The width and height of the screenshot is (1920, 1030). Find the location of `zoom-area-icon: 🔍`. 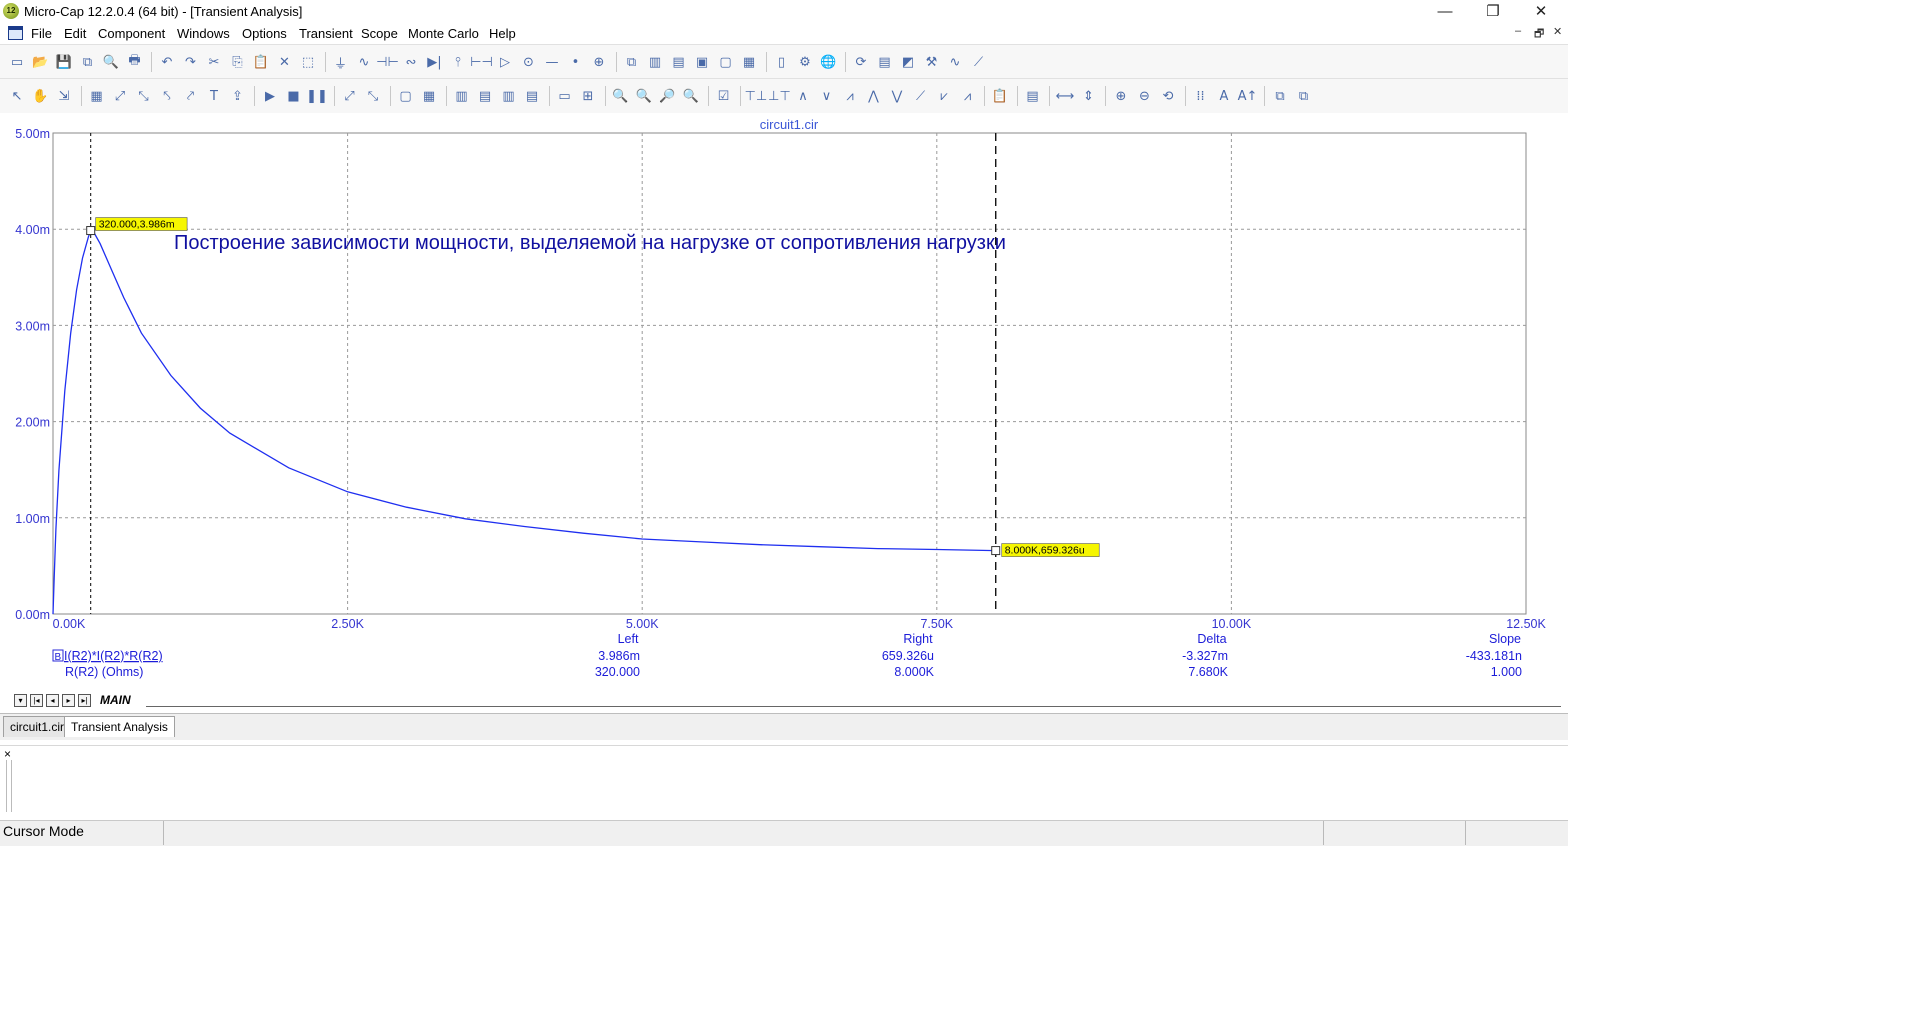

zoom-area-icon: 🔍 is located at coordinates (644, 96).